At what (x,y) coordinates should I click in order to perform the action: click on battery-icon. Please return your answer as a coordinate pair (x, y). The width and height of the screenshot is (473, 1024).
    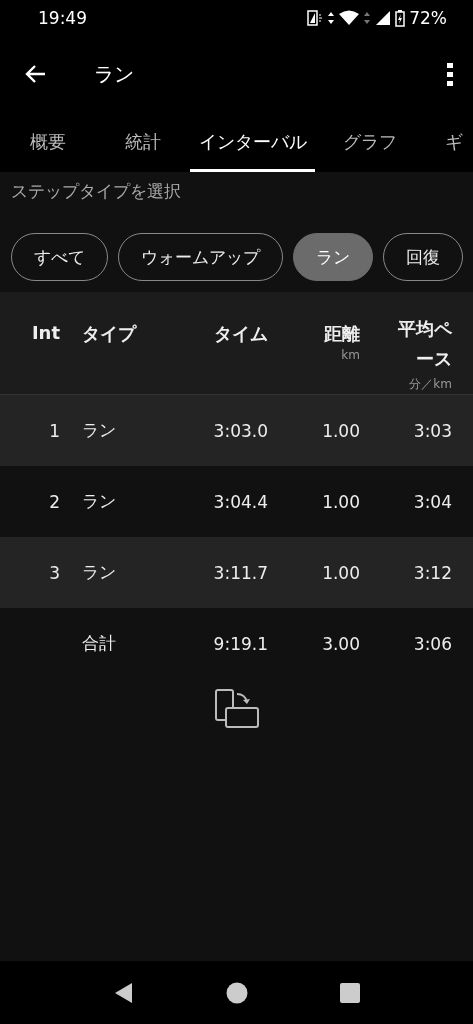
    Looking at the image, I should click on (400, 18).